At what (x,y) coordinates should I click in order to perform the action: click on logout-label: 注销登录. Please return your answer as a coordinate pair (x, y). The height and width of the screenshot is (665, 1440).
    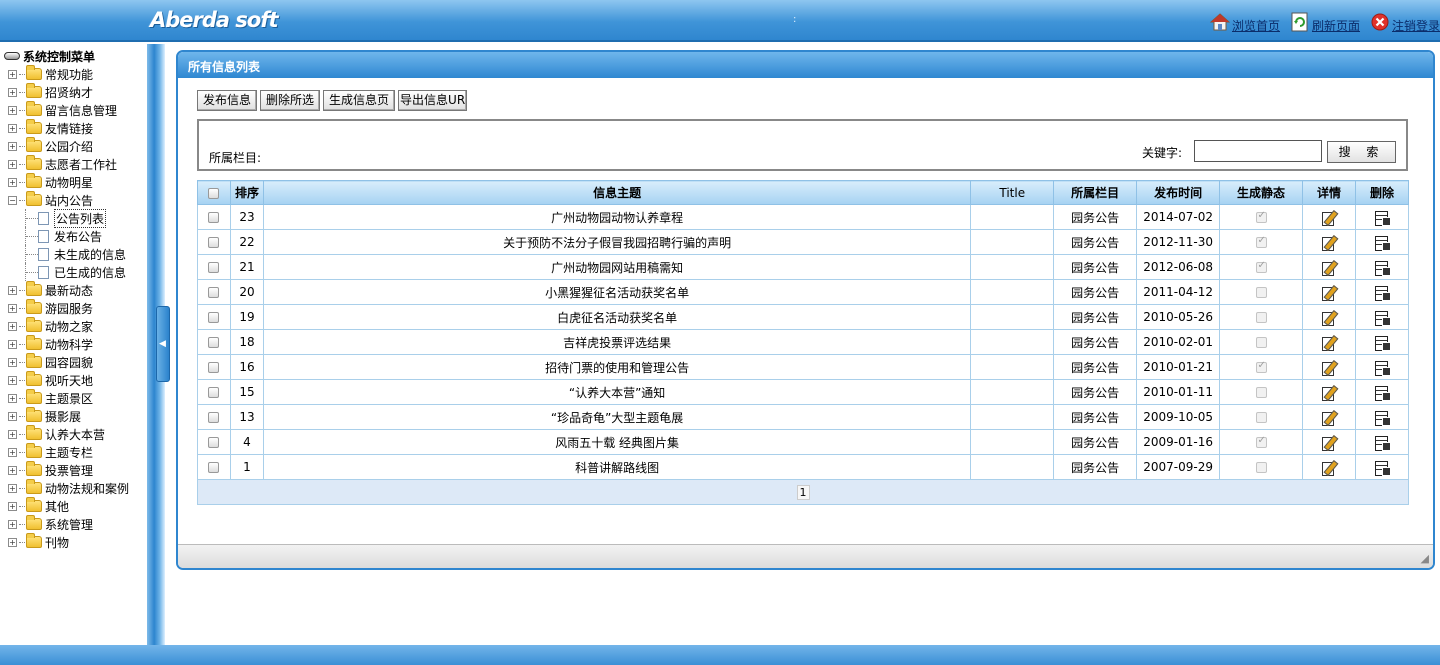
    Looking at the image, I should click on (1416, 26).